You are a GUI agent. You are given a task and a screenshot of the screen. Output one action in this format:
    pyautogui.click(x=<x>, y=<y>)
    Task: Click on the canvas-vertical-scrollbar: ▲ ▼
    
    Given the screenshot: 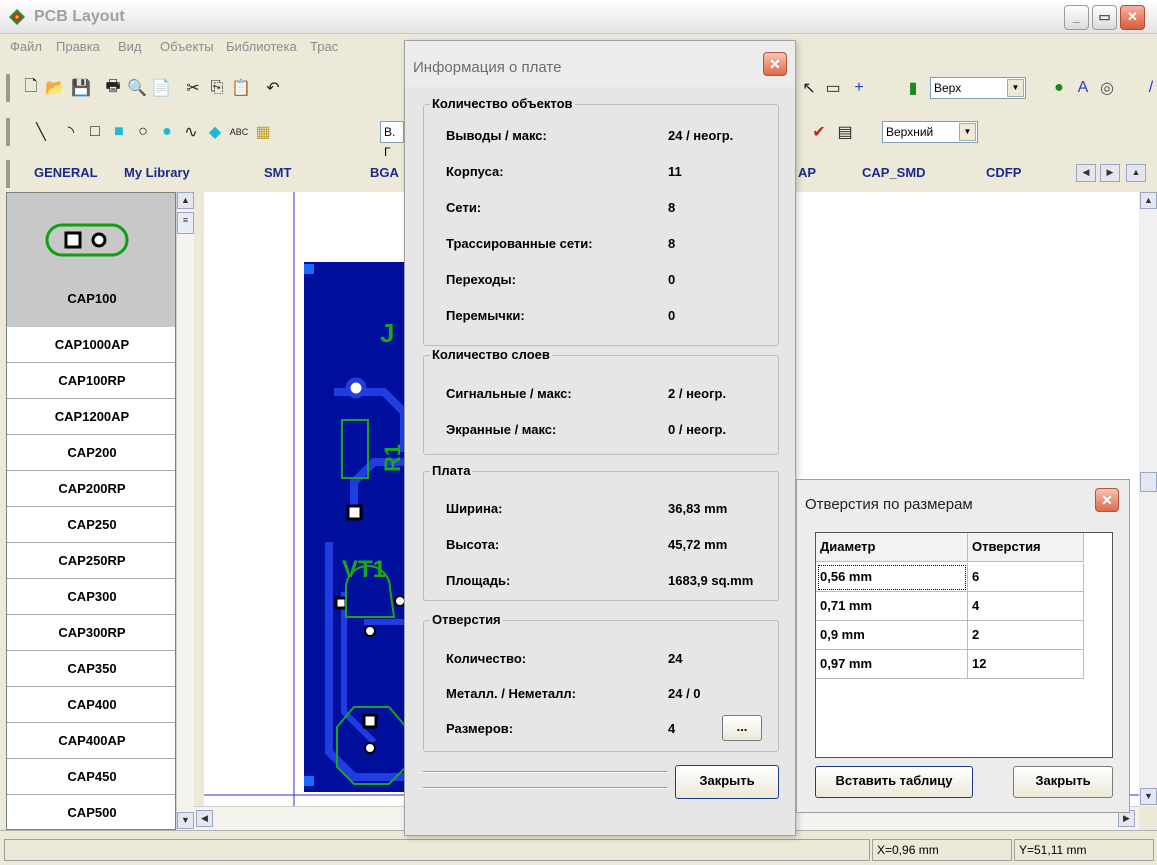 What is the action you would take?
    pyautogui.click(x=1148, y=499)
    